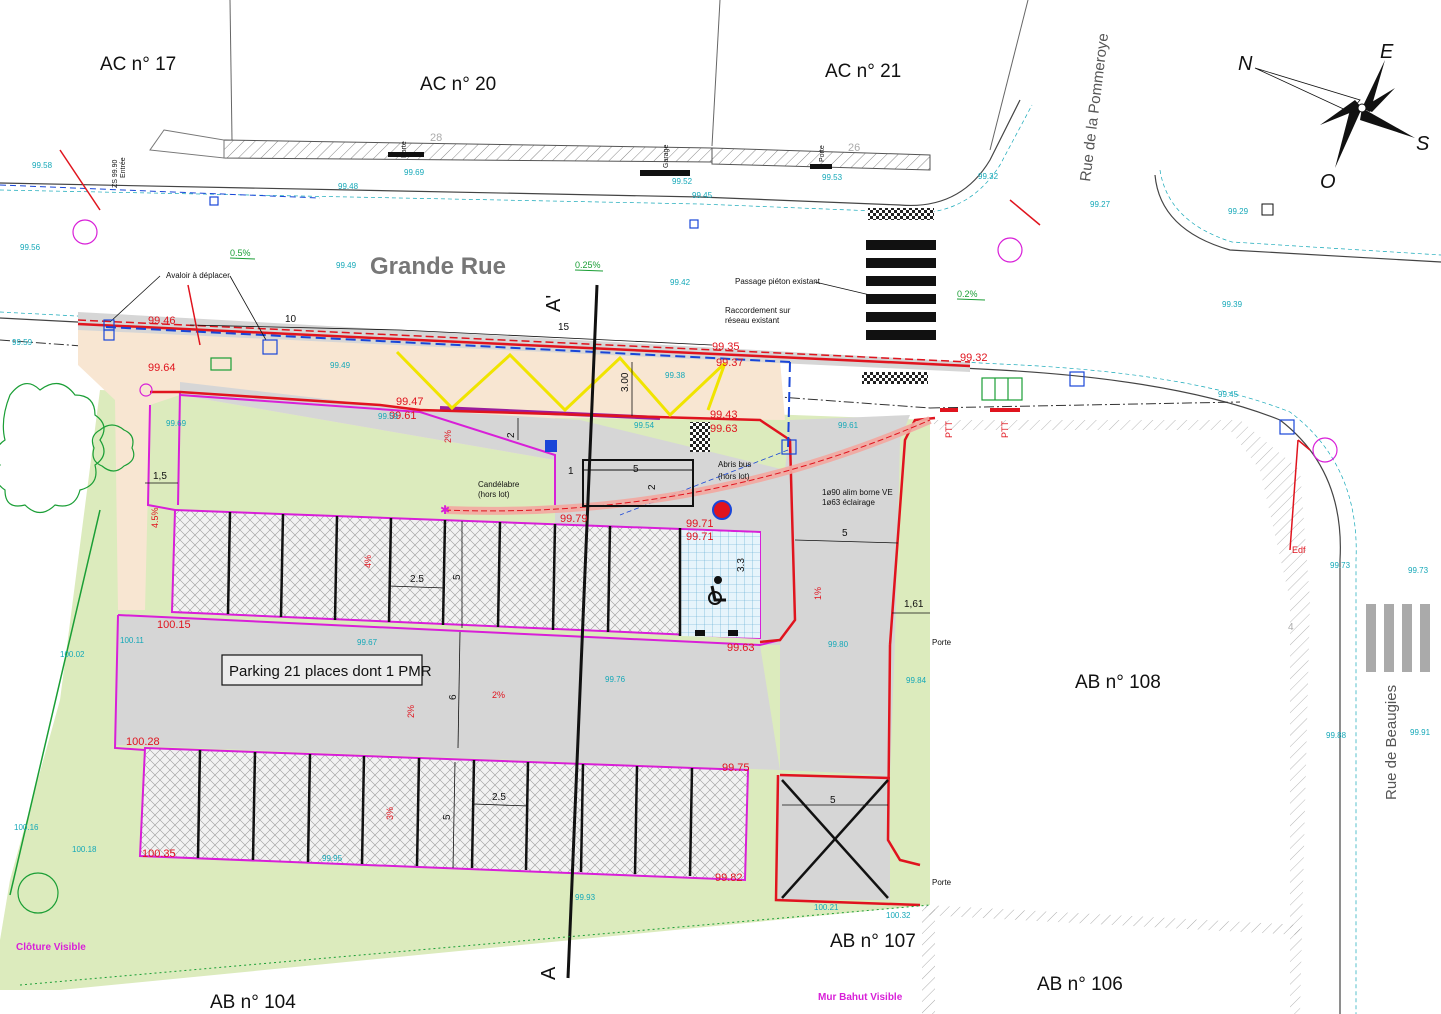 The width and height of the screenshot is (1441, 1014). Describe the element at coordinates (159, 854) in the screenshot. I see `level-100-35: 100.35` at that location.